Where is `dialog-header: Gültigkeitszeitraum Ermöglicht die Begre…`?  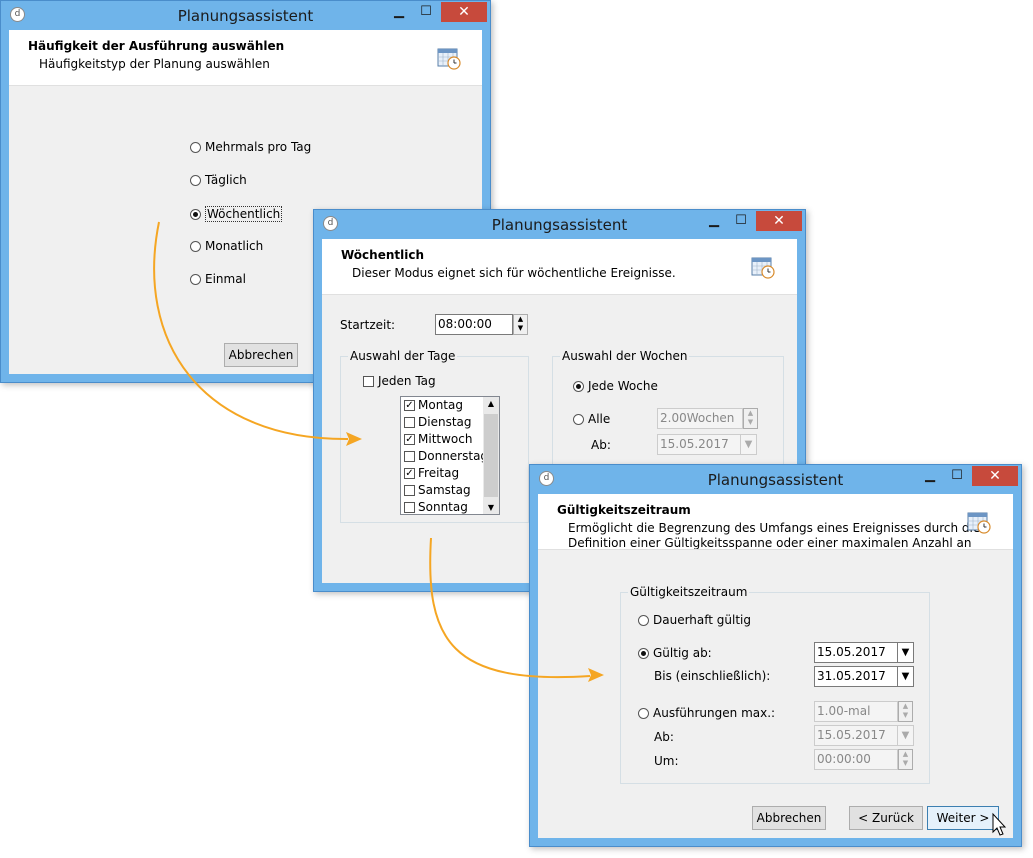 dialog-header: Gültigkeitszeitraum Ermöglicht die Begre… is located at coordinates (775, 522).